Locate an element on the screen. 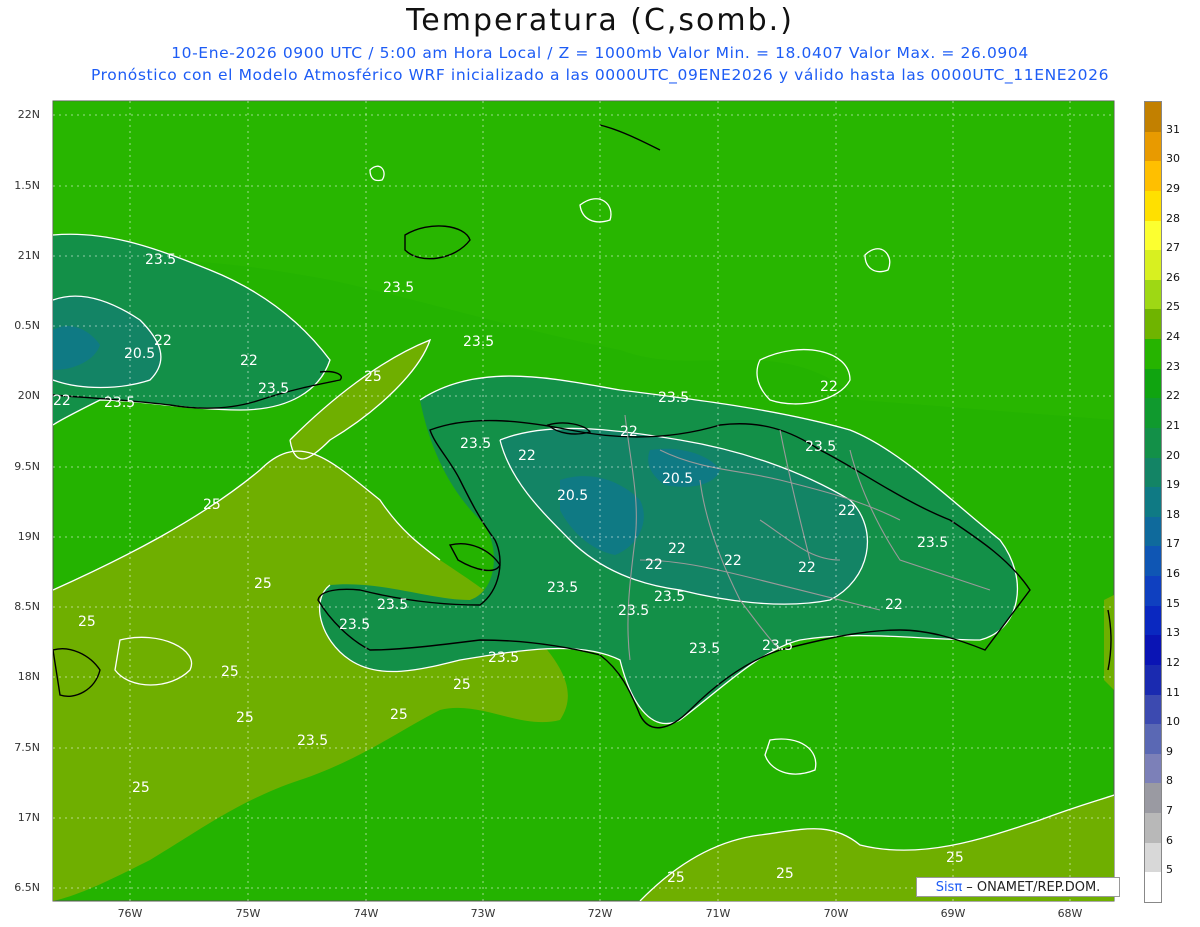 The image size is (1200, 927). colorbar-label: 26 is located at coordinates (1173, 277).